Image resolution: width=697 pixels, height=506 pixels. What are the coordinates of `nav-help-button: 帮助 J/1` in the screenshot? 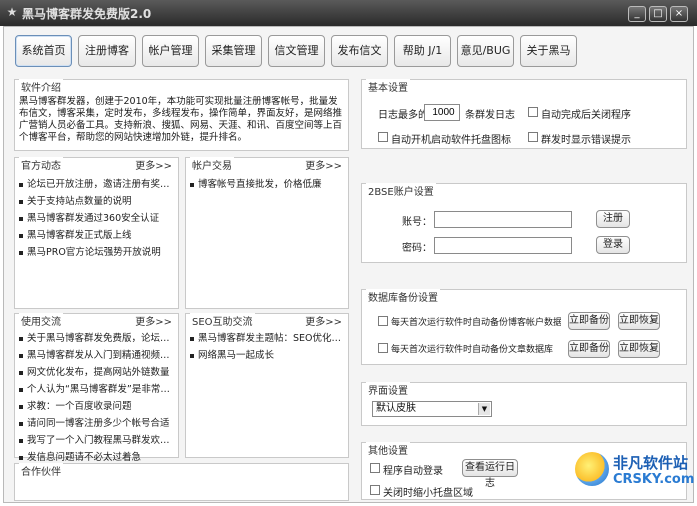 It's located at (422, 51).